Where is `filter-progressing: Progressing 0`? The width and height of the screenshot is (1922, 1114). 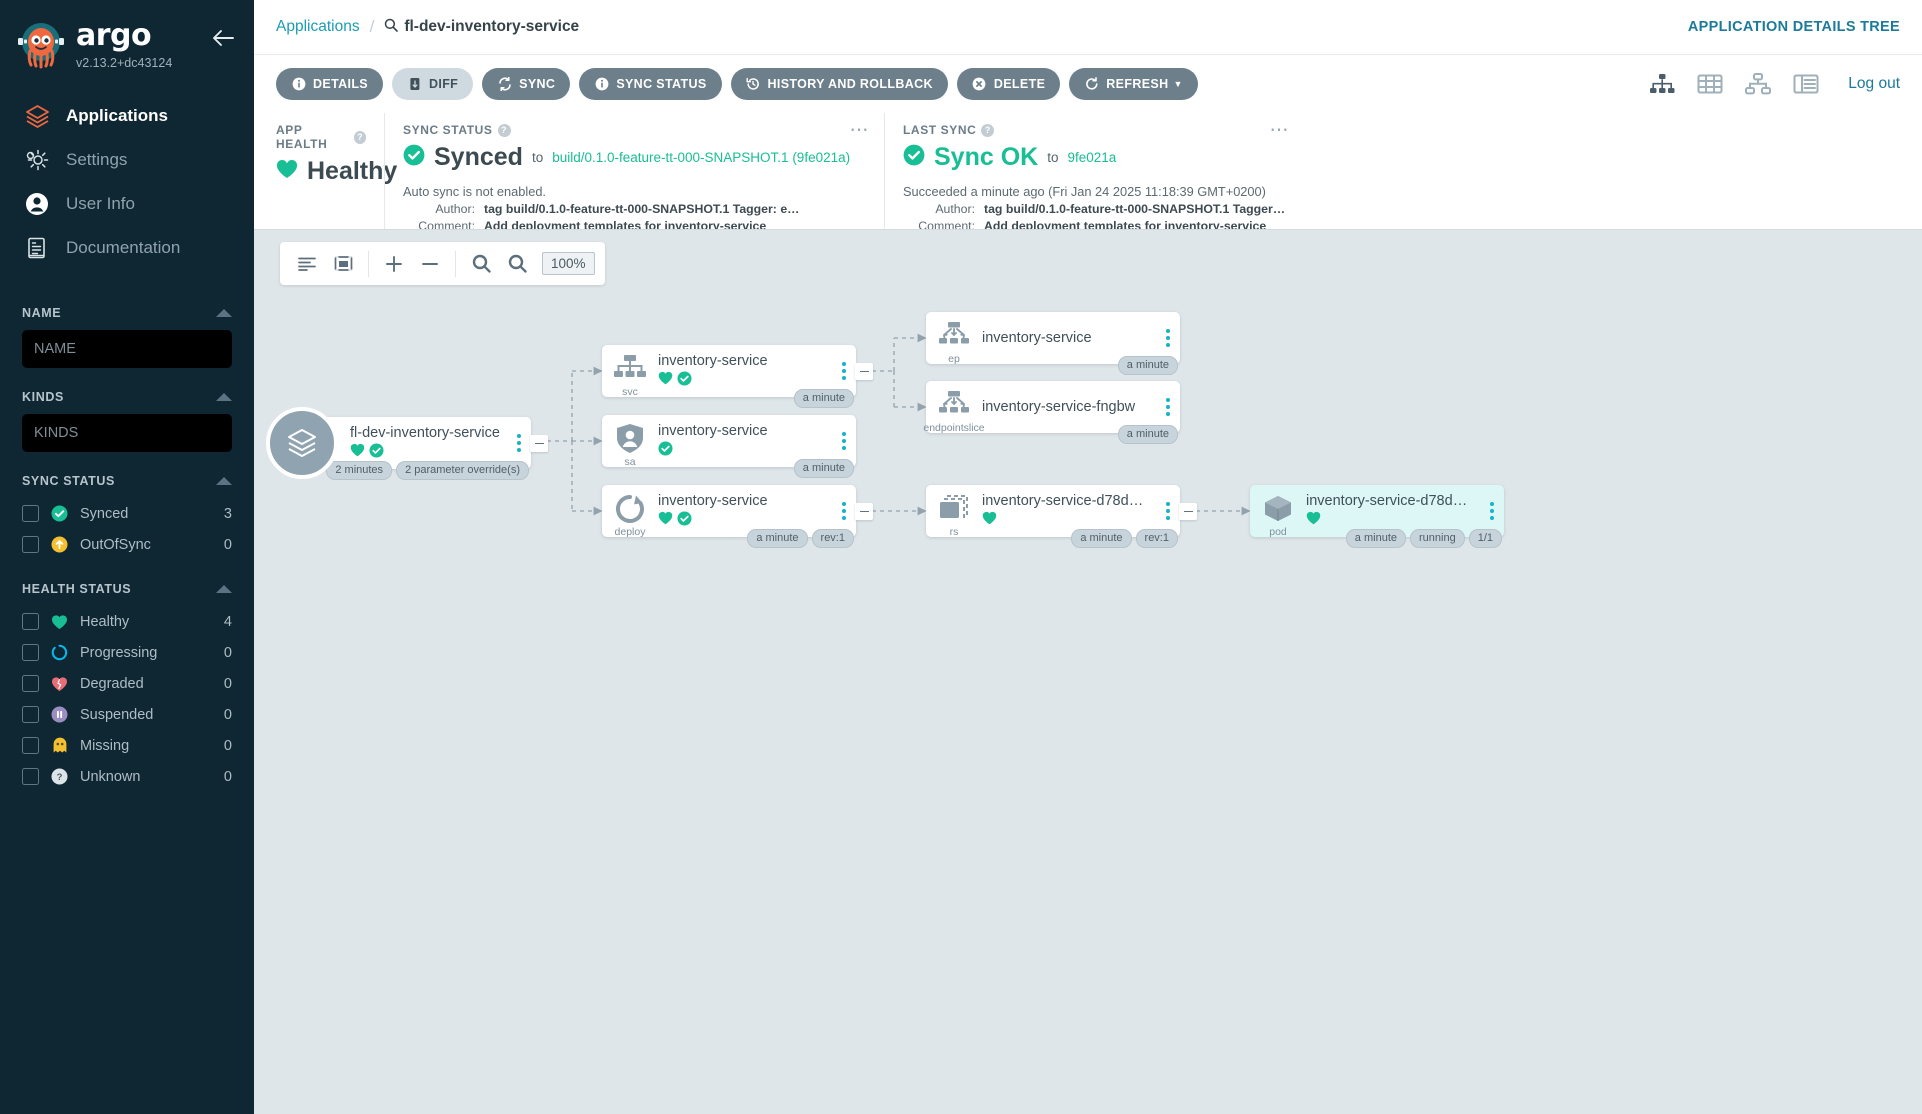 filter-progressing: Progressing 0 is located at coordinates (127, 652).